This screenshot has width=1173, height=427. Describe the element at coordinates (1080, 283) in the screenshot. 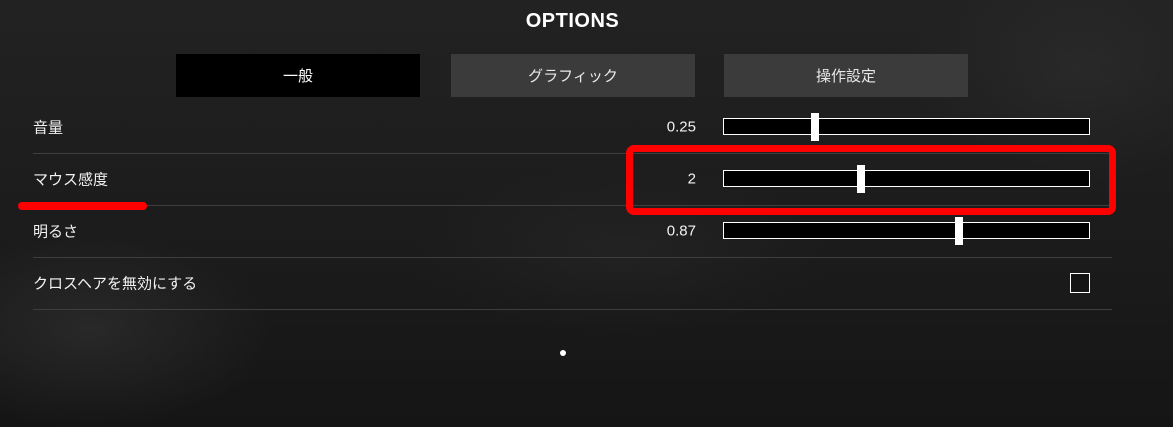

I see `disable-crosshair-checkbox` at that location.